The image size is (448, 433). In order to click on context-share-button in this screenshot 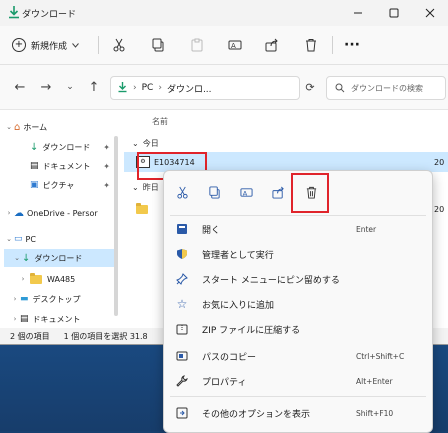, I will do `click(278, 192)`.